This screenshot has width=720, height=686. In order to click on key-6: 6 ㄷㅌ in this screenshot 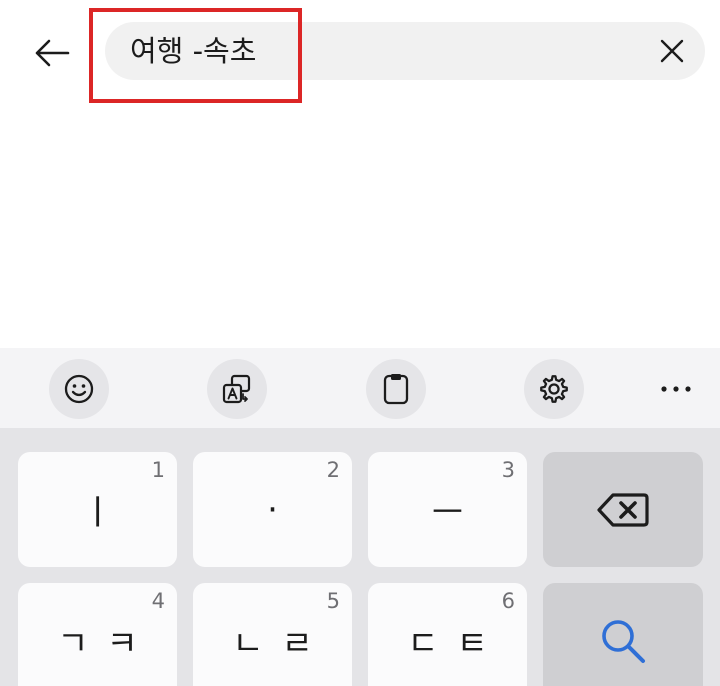, I will do `click(447, 634)`.